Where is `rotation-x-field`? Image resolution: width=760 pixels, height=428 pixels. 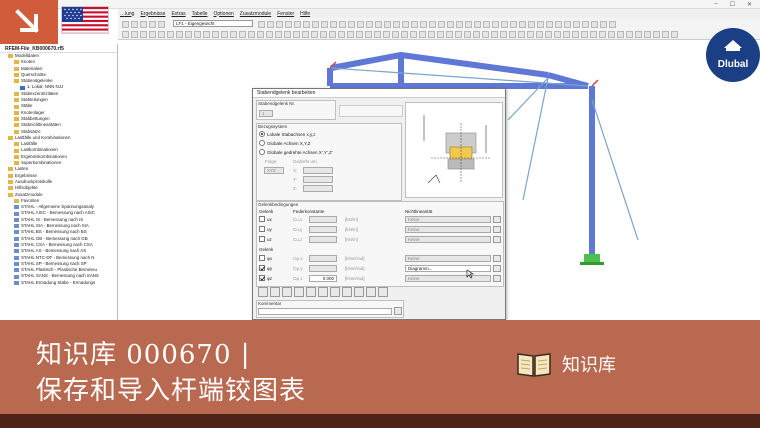
rotation-x-field is located at coordinates (318, 170).